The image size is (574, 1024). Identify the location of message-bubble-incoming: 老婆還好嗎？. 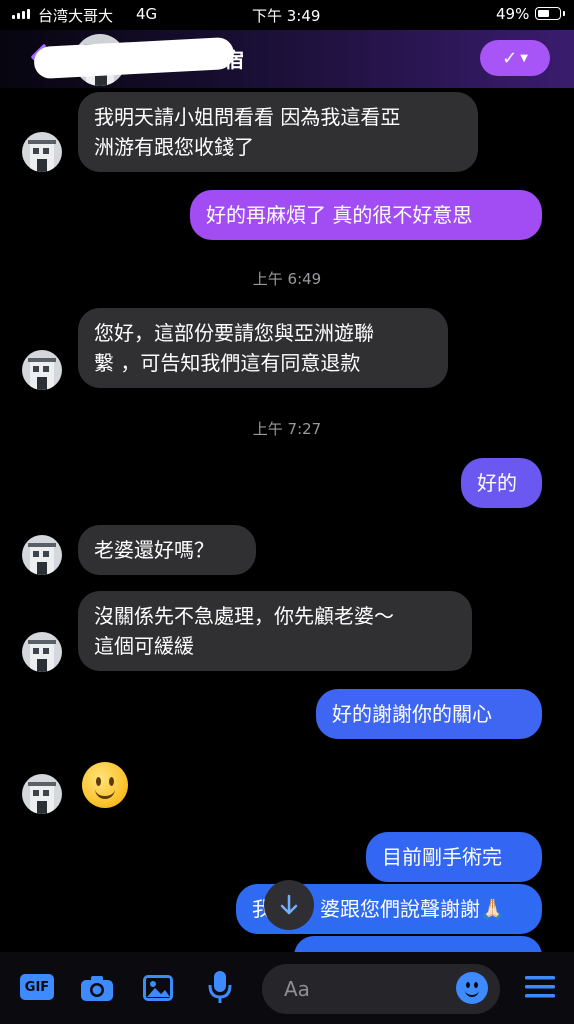
(167, 550).